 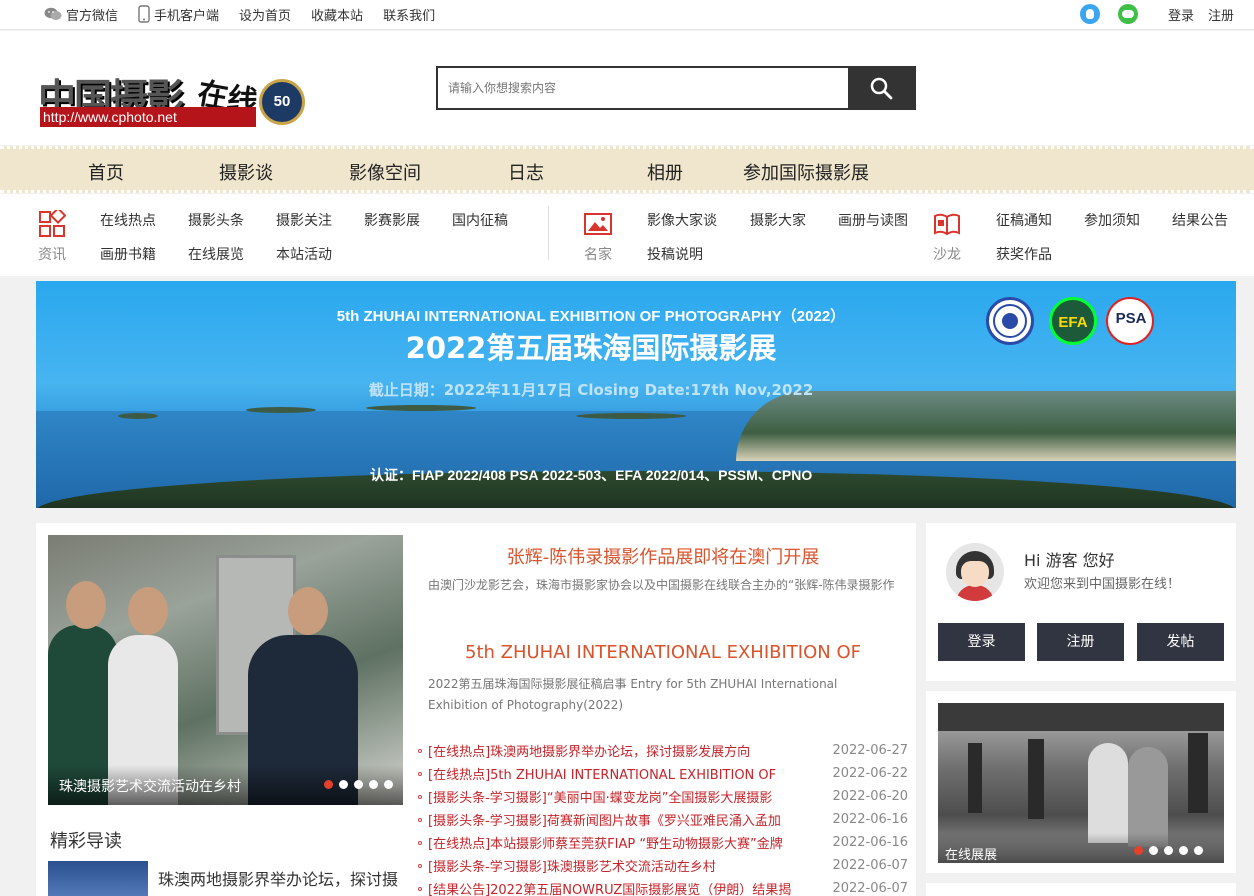 What do you see at coordinates (627, 796) in the screenshot?
I see `news-title: [摄影头条-学习摄影]“美丽中国·蝶变龙岗”全国摄影大展摄影` at bounding box center [627, 796].